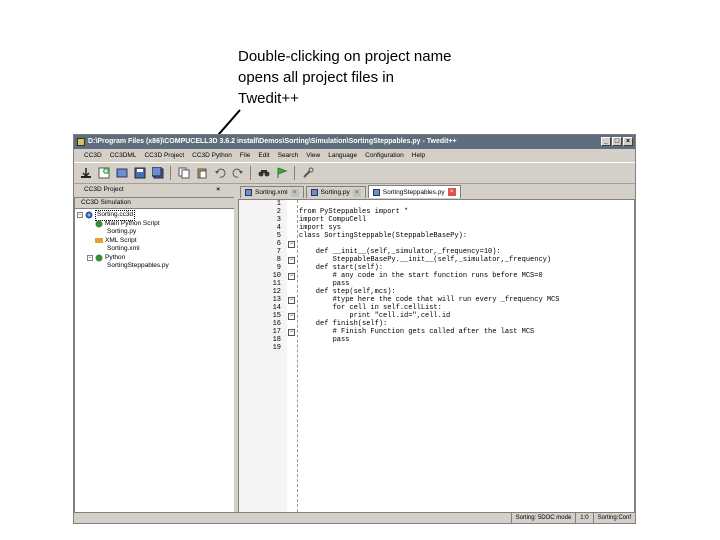  I want to click on add-icon, so click(103, 173).